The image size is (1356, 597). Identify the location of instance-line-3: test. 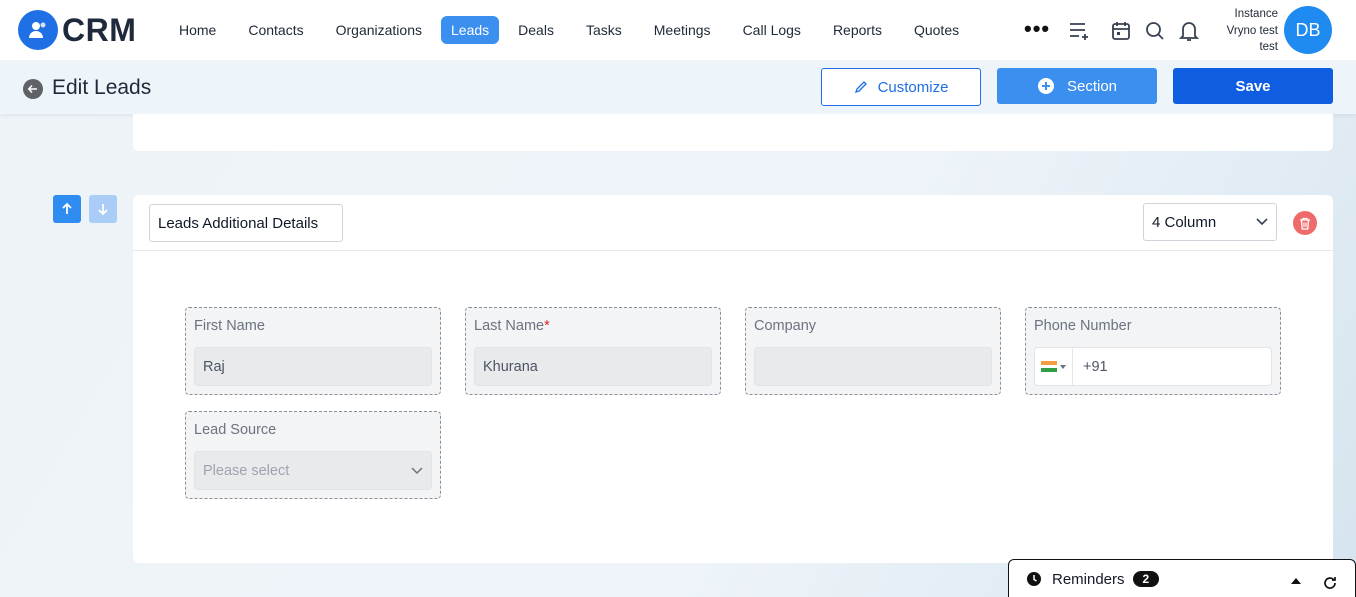
(1268, 47).